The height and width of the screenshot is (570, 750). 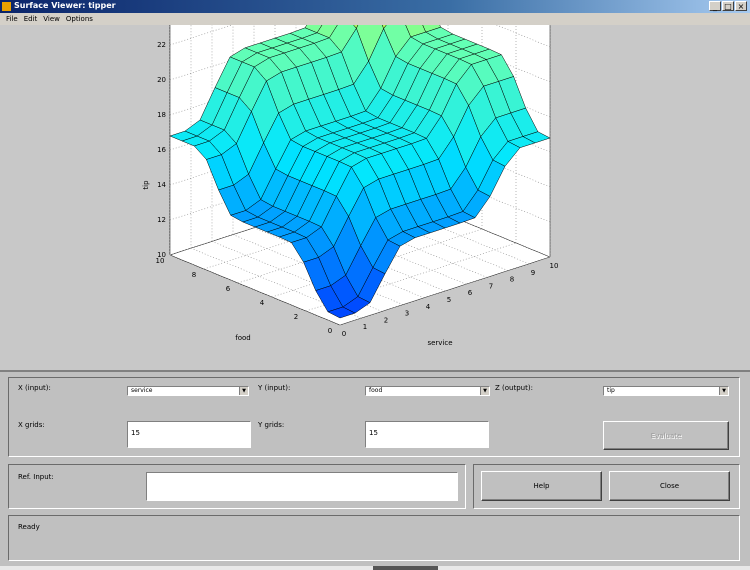 I want to click on x-input-label: X (input):, so click(x=34, y=388).